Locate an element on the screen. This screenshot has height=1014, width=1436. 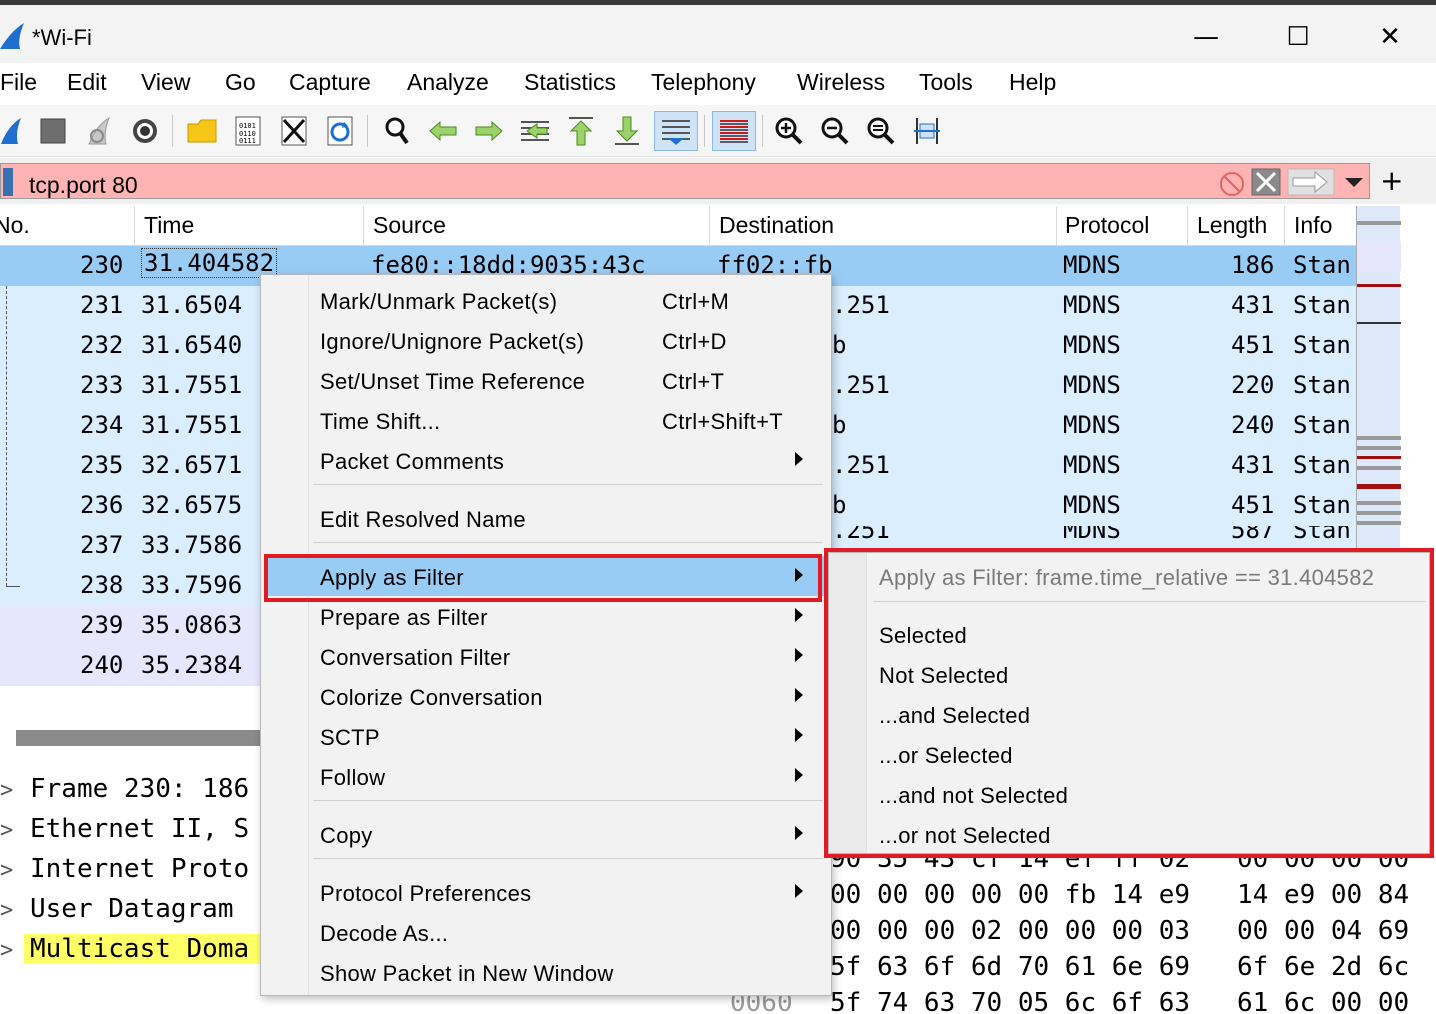
menu-telephony: Telephony is located at coordinates (703, 82).